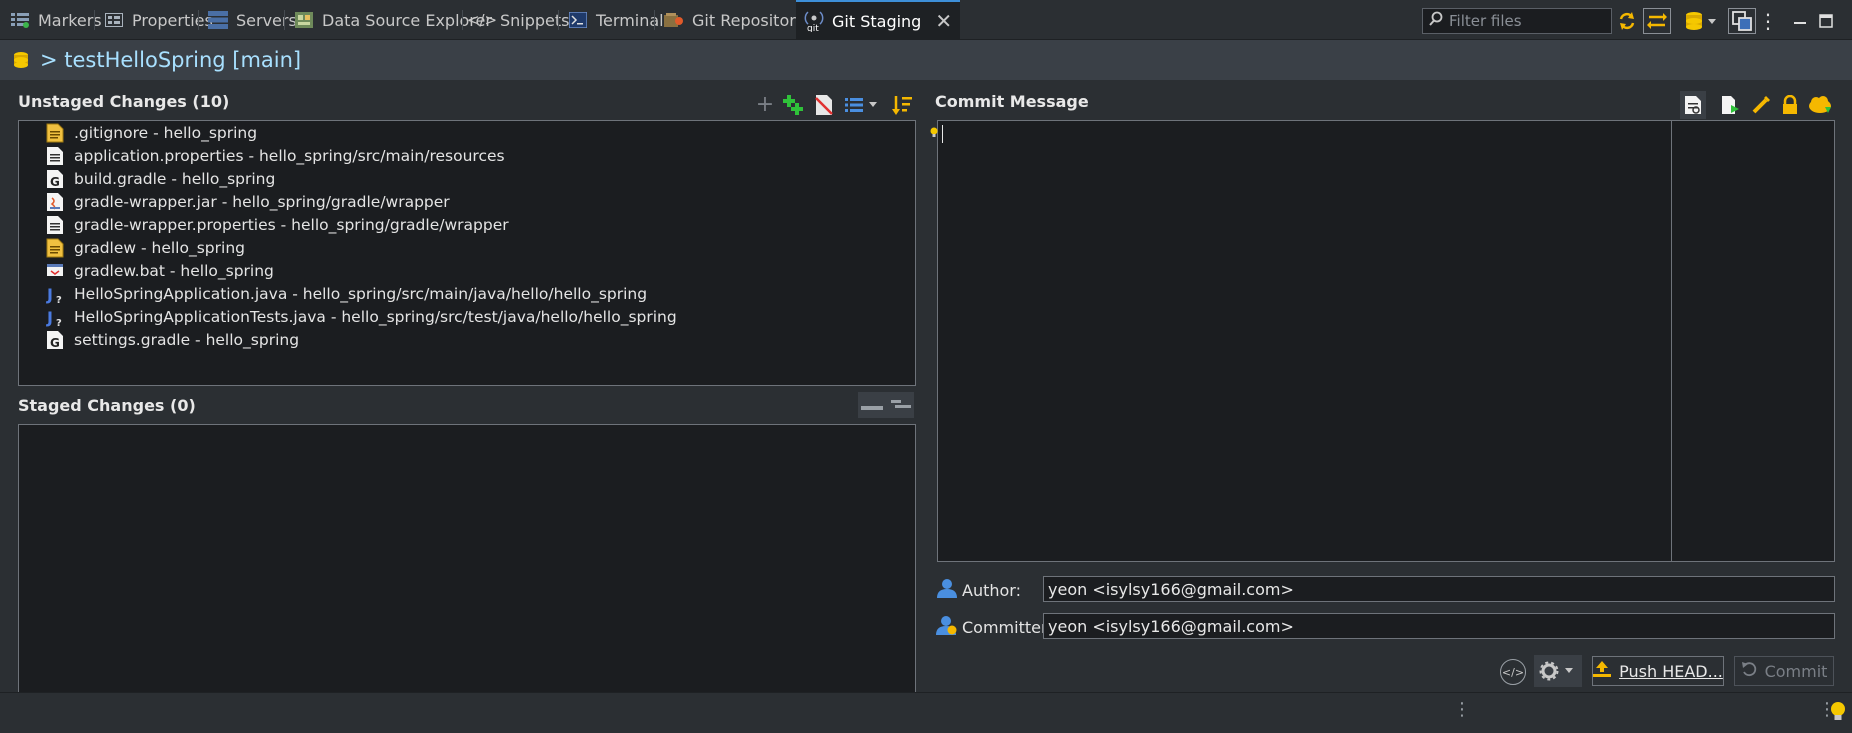 The height and width of the screenshot is (733, 1852). I want to click on repository-header: > testHelloSpring [main], so click(926, 60).